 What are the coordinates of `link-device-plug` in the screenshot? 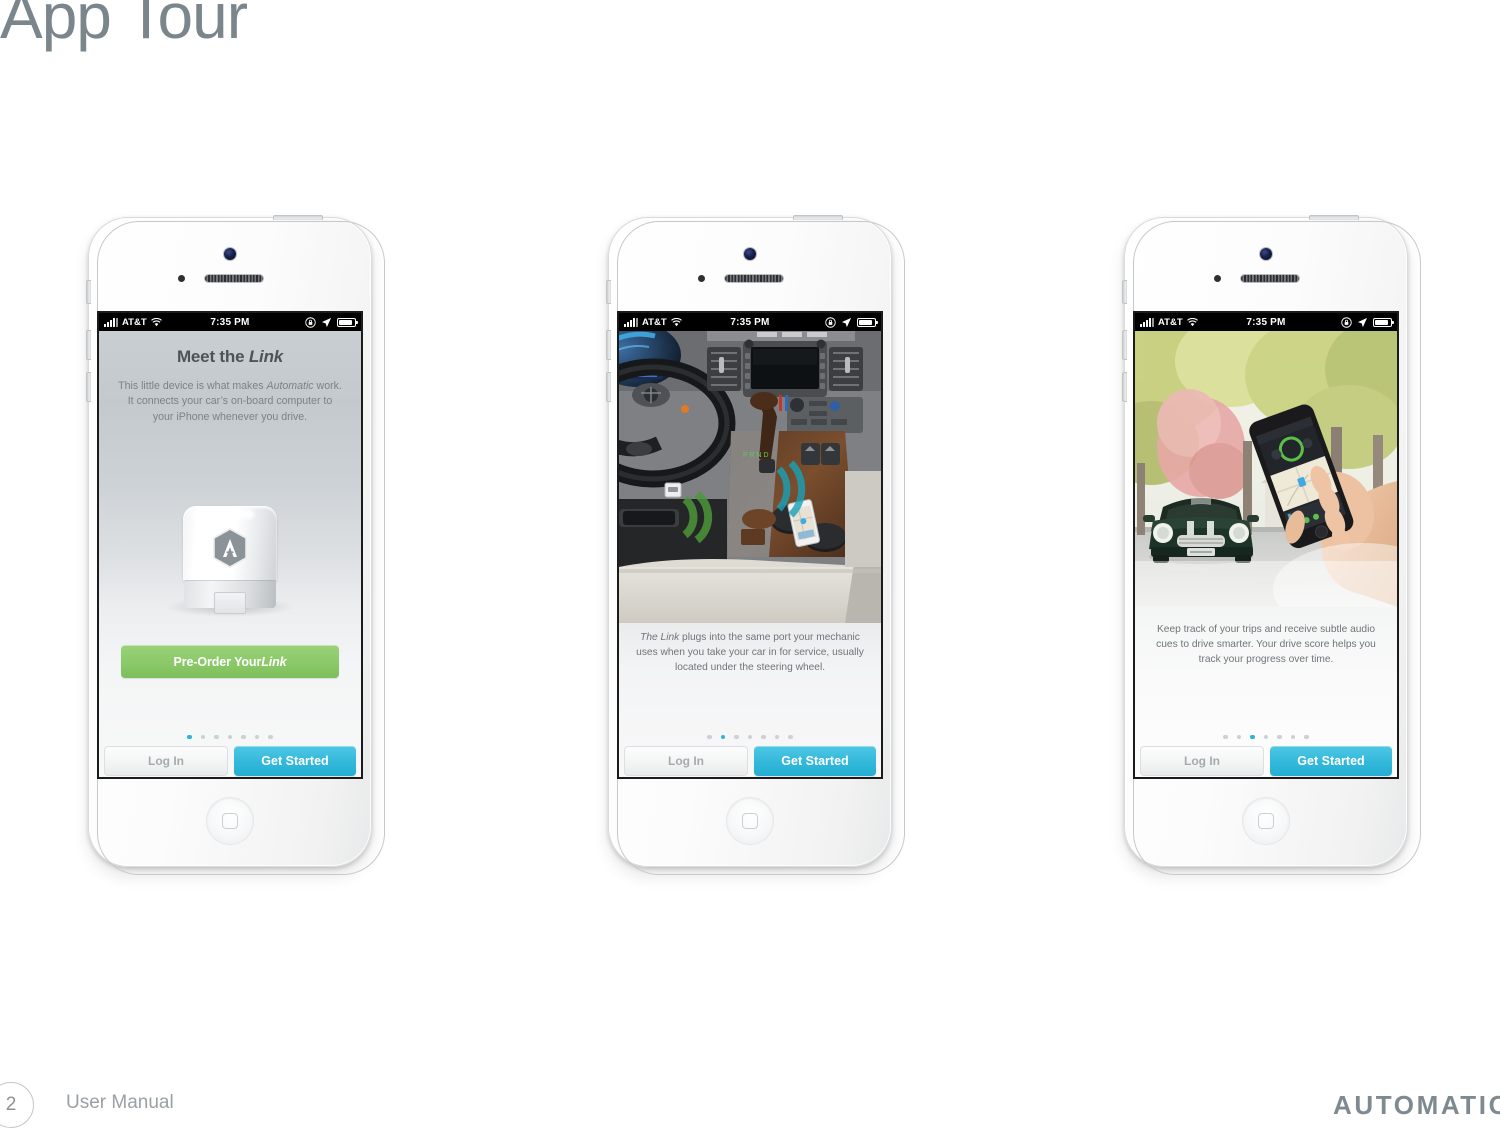 It's located at (230, 603).